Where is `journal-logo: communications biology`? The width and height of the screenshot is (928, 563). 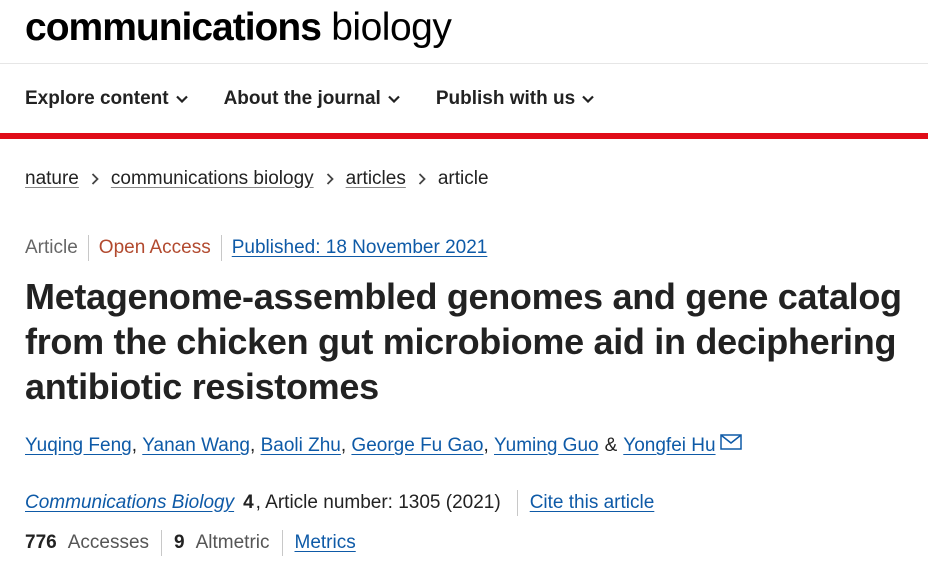 journal-logo: communications biology is located at coordinates (238, 28).